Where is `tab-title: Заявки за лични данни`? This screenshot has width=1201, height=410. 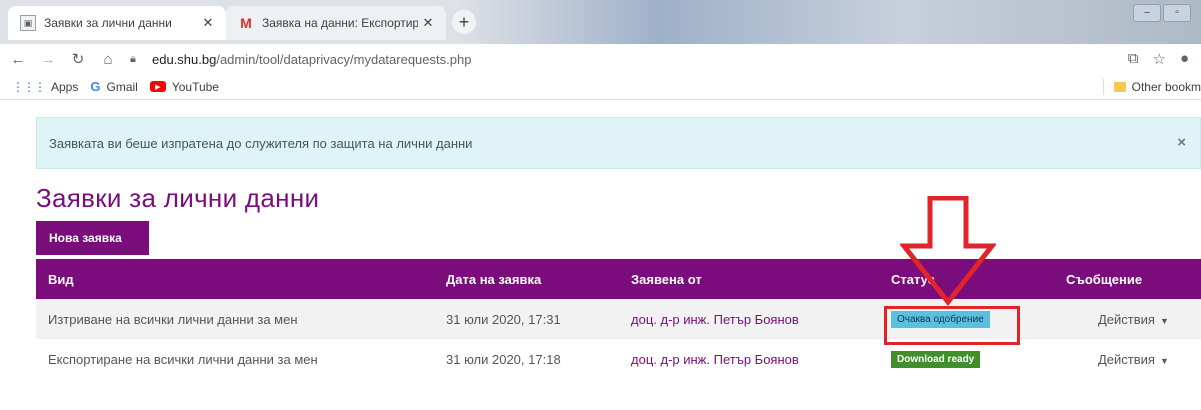 tab-title: Заявки за лични данни is located at coordinates (108, 23).